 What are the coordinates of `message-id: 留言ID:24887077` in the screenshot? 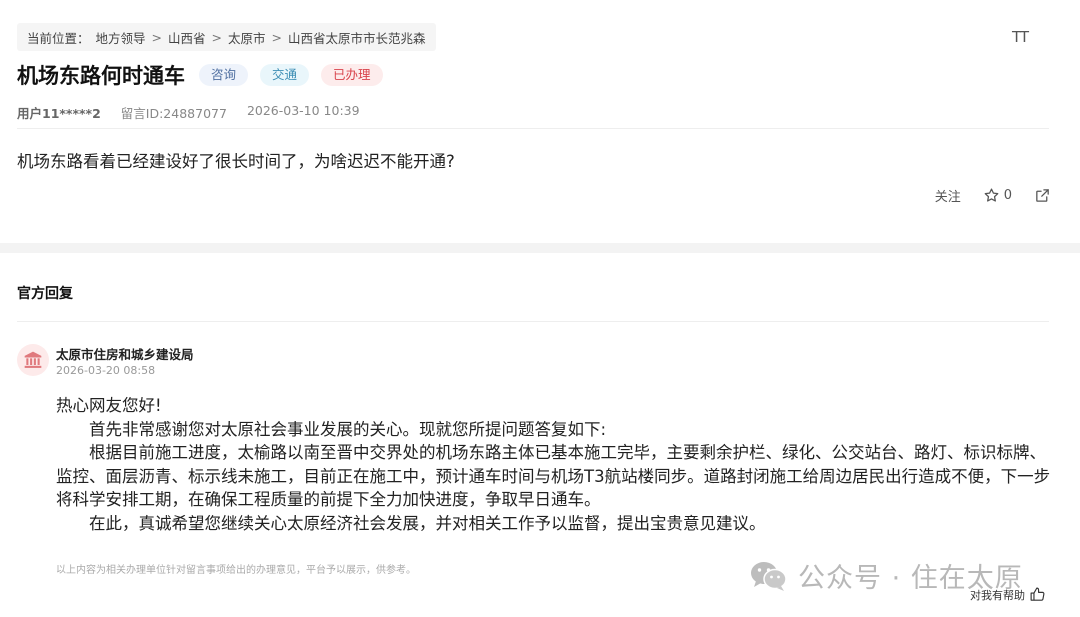 It's located at (173, 113).